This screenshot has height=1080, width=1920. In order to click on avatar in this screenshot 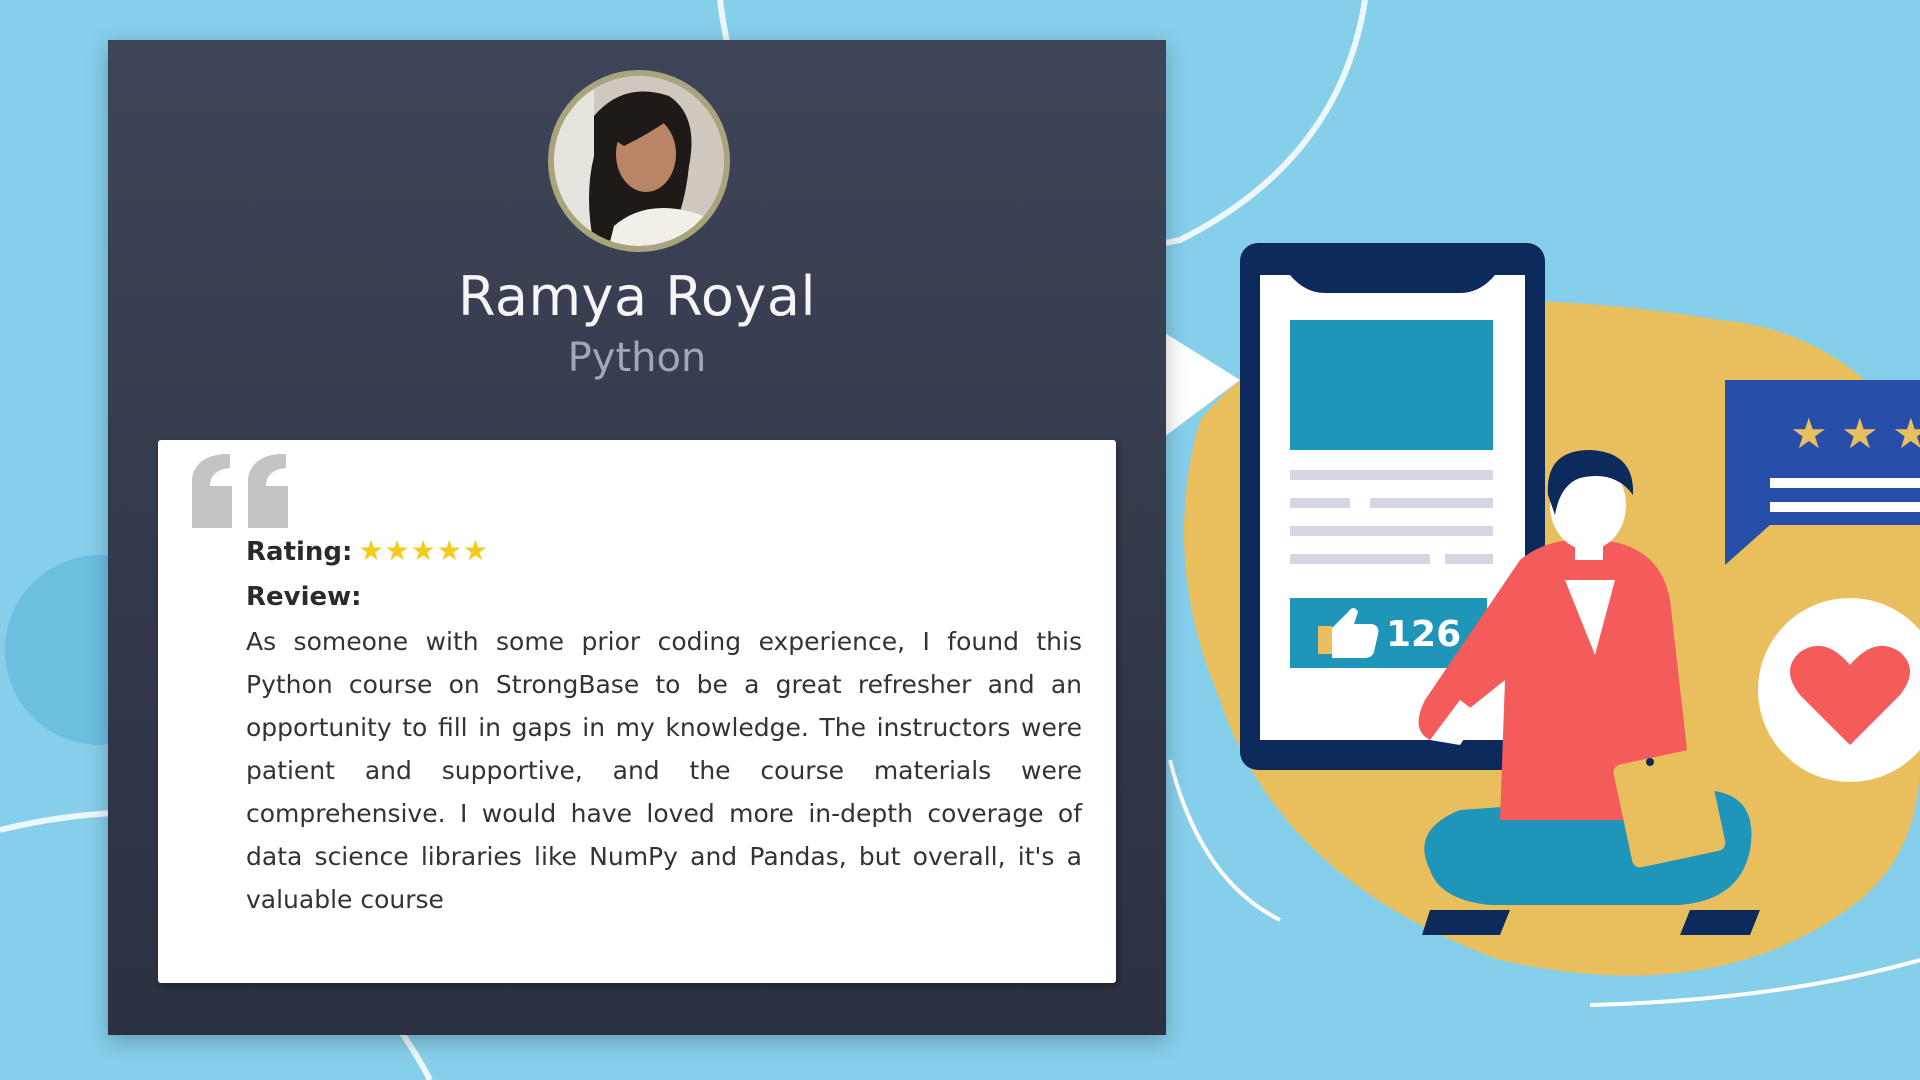, I will do `click(639, 161)`.